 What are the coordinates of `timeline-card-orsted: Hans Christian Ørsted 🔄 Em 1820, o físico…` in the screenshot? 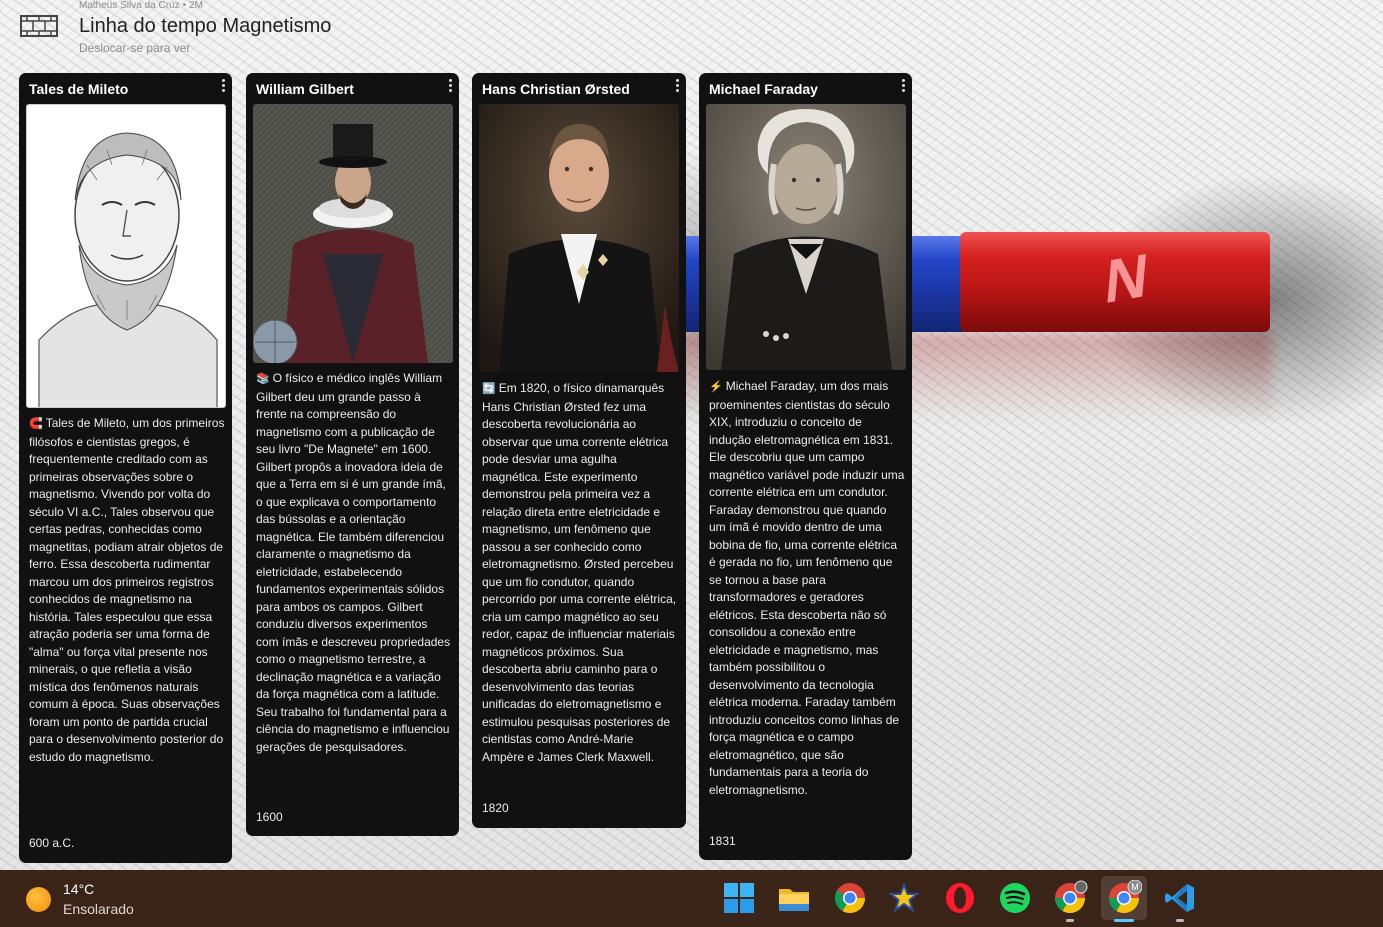 It's located at (579, 450).